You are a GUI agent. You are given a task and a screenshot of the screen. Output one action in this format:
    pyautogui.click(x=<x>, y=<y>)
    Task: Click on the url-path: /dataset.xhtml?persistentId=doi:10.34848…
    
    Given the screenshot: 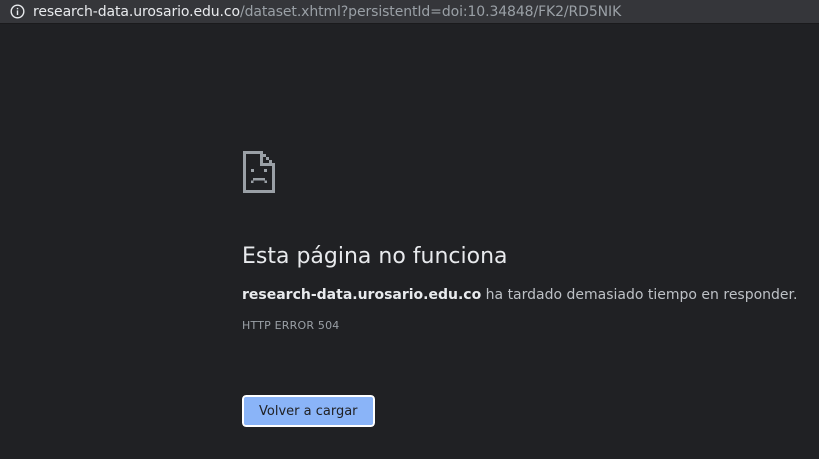 What is the action you would take?
    pyautogui.click(x=430, y=11)
    